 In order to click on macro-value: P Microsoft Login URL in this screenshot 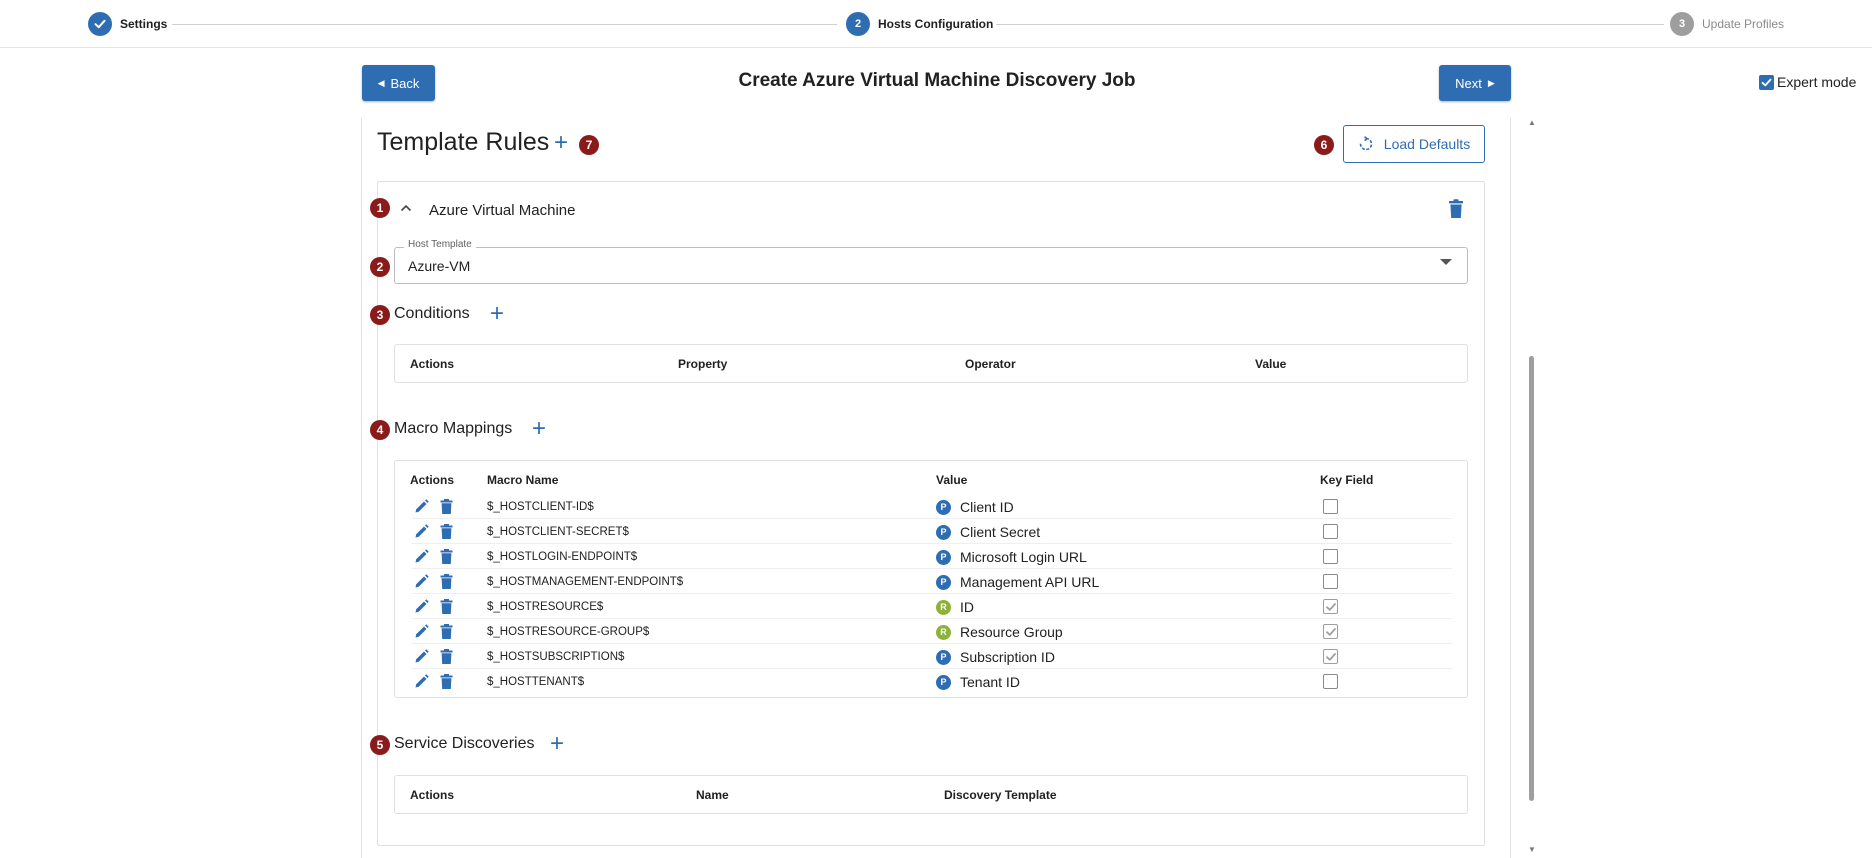, I will do `click(1011, 557)`.